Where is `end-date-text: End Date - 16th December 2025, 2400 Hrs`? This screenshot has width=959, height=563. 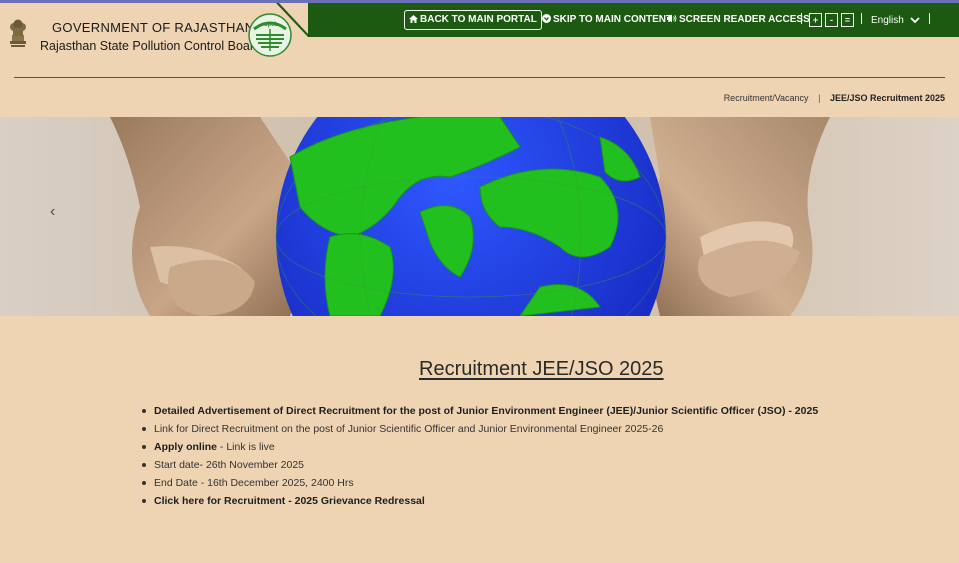
end-date-text: End Date - 16th December 2025, 2400 Hrs is located at coordinates (254, 483).